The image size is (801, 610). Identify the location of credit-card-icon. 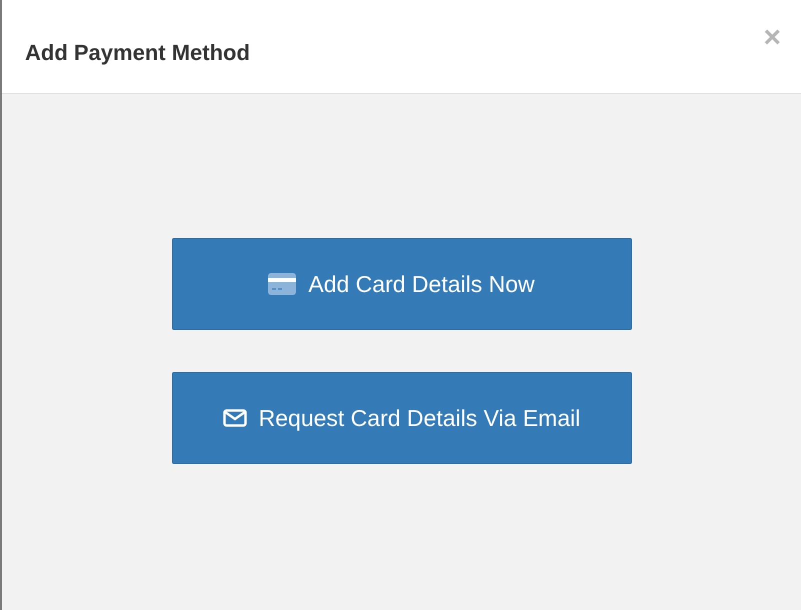
(282, 284).